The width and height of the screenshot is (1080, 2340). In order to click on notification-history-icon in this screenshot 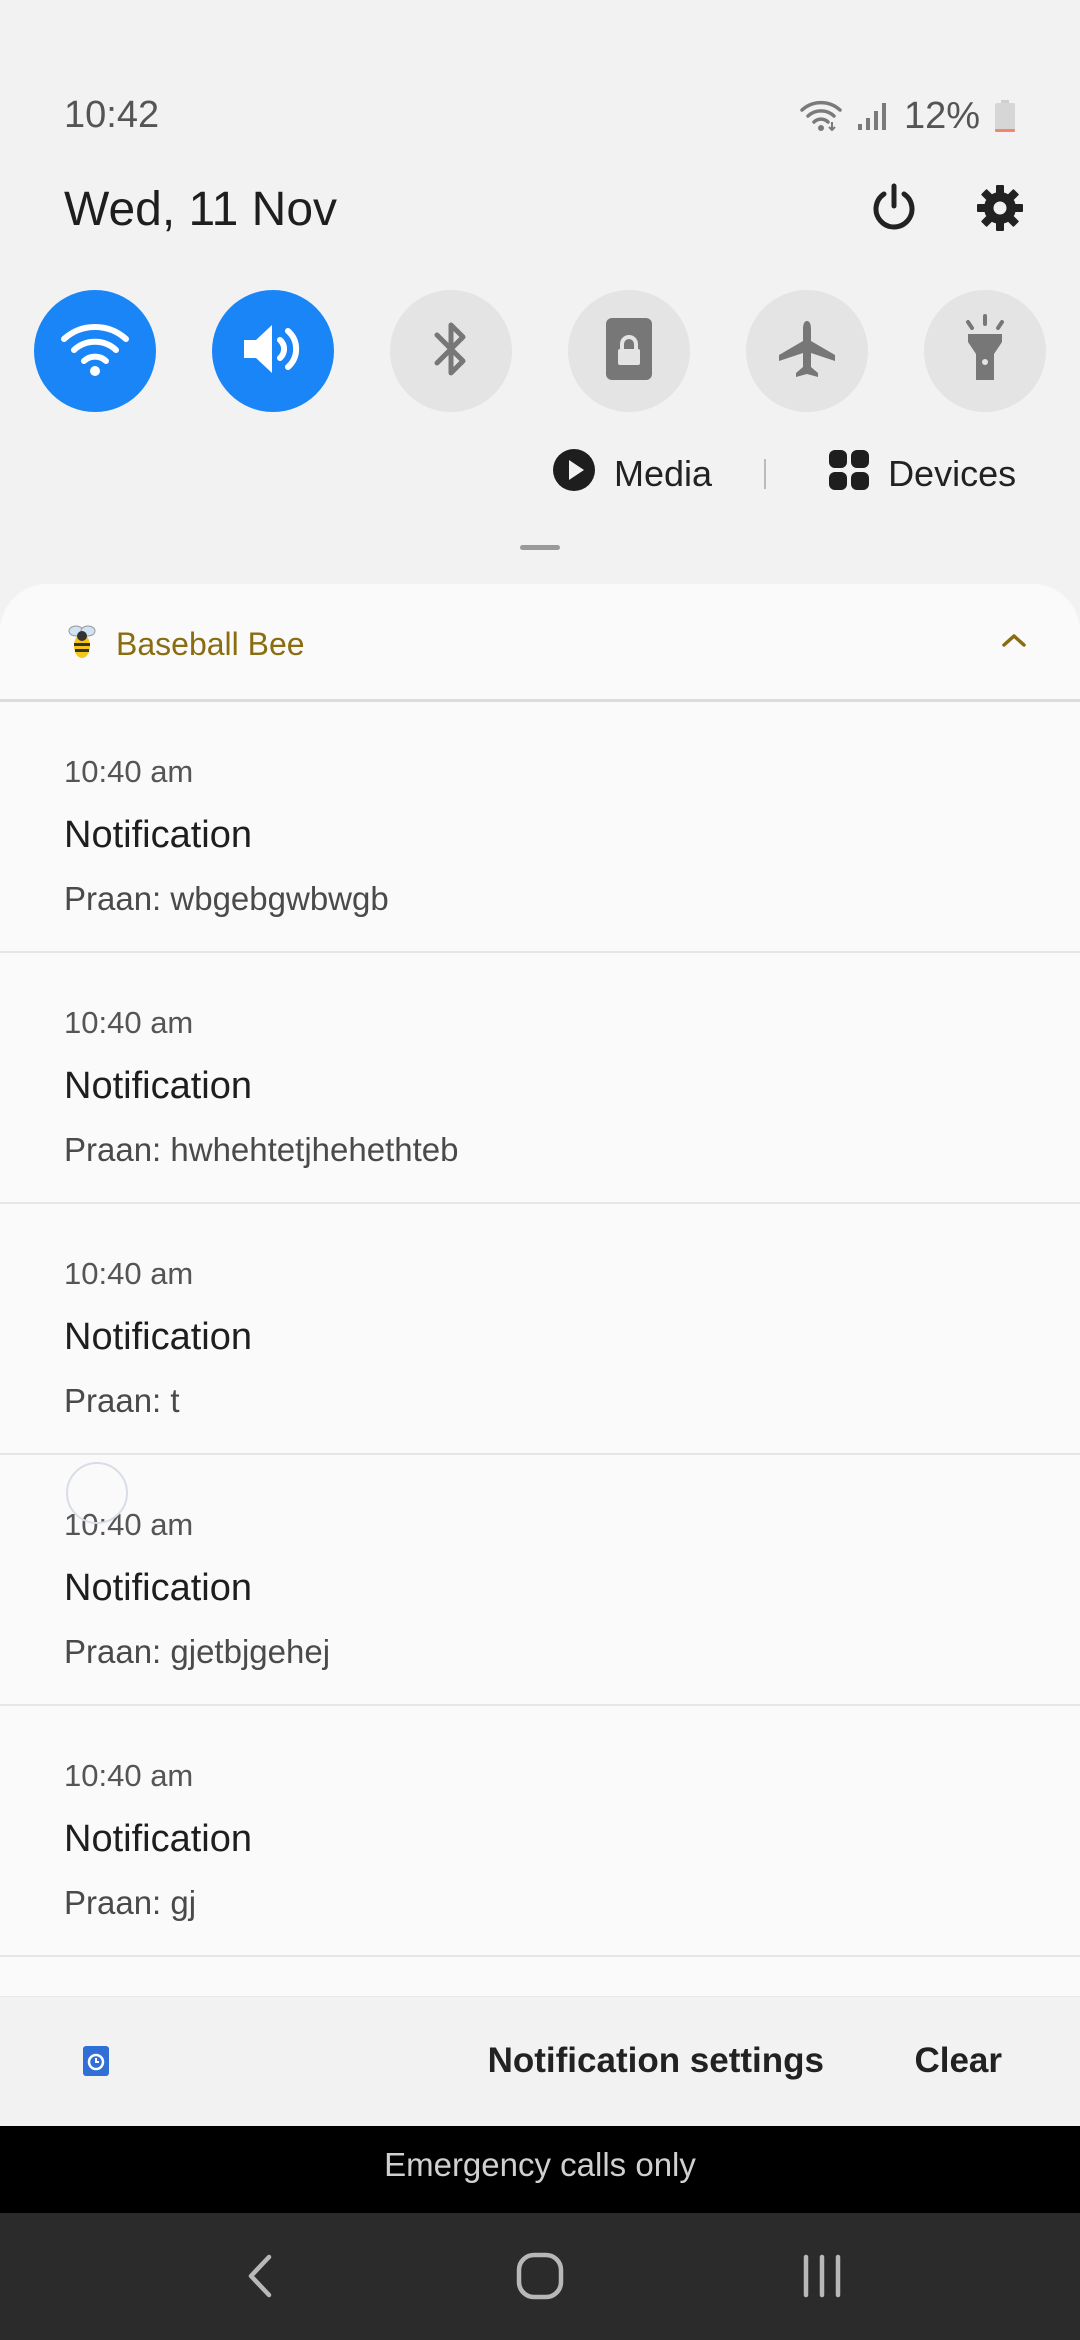, I will do `click(96, 2061)`.